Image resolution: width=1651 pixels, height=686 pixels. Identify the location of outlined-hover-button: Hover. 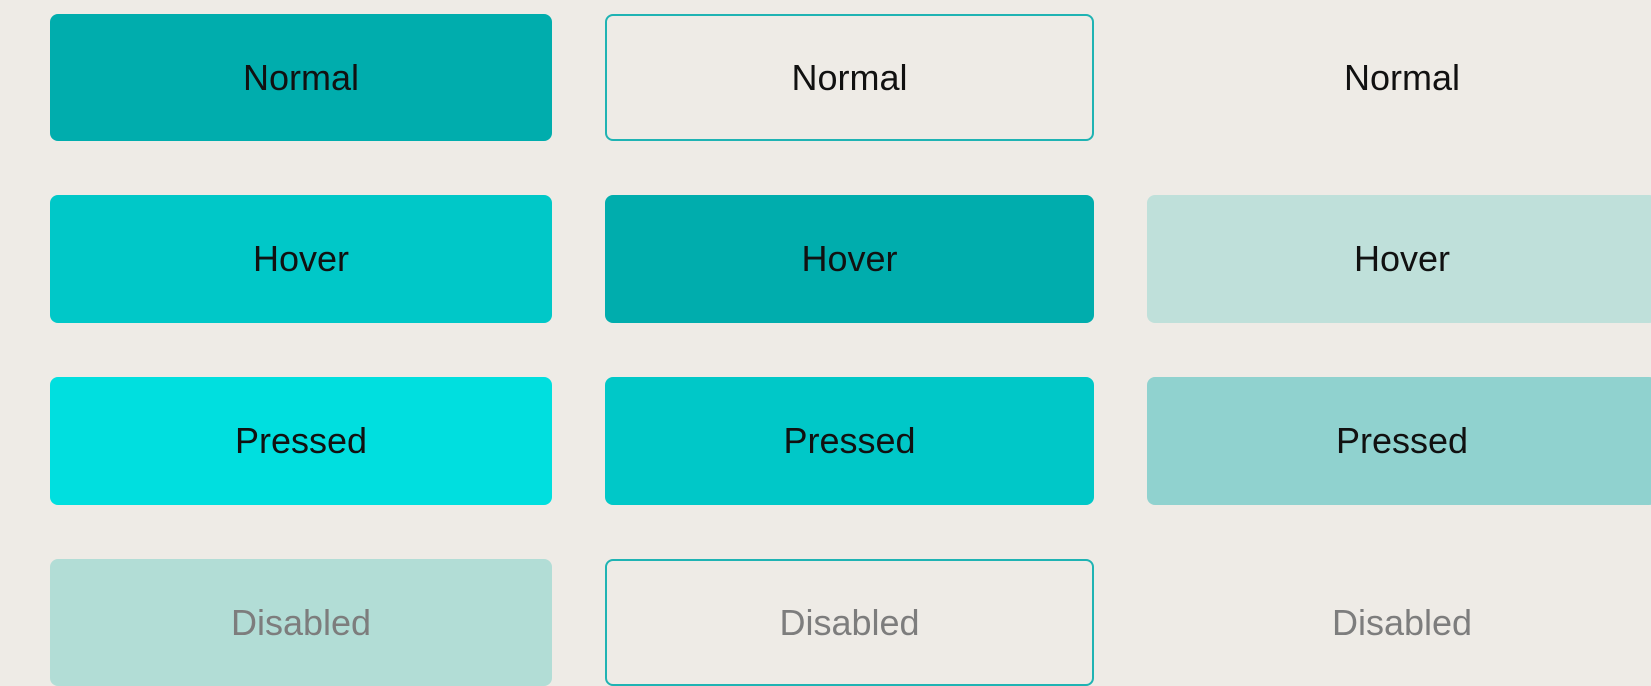
(849, 259).